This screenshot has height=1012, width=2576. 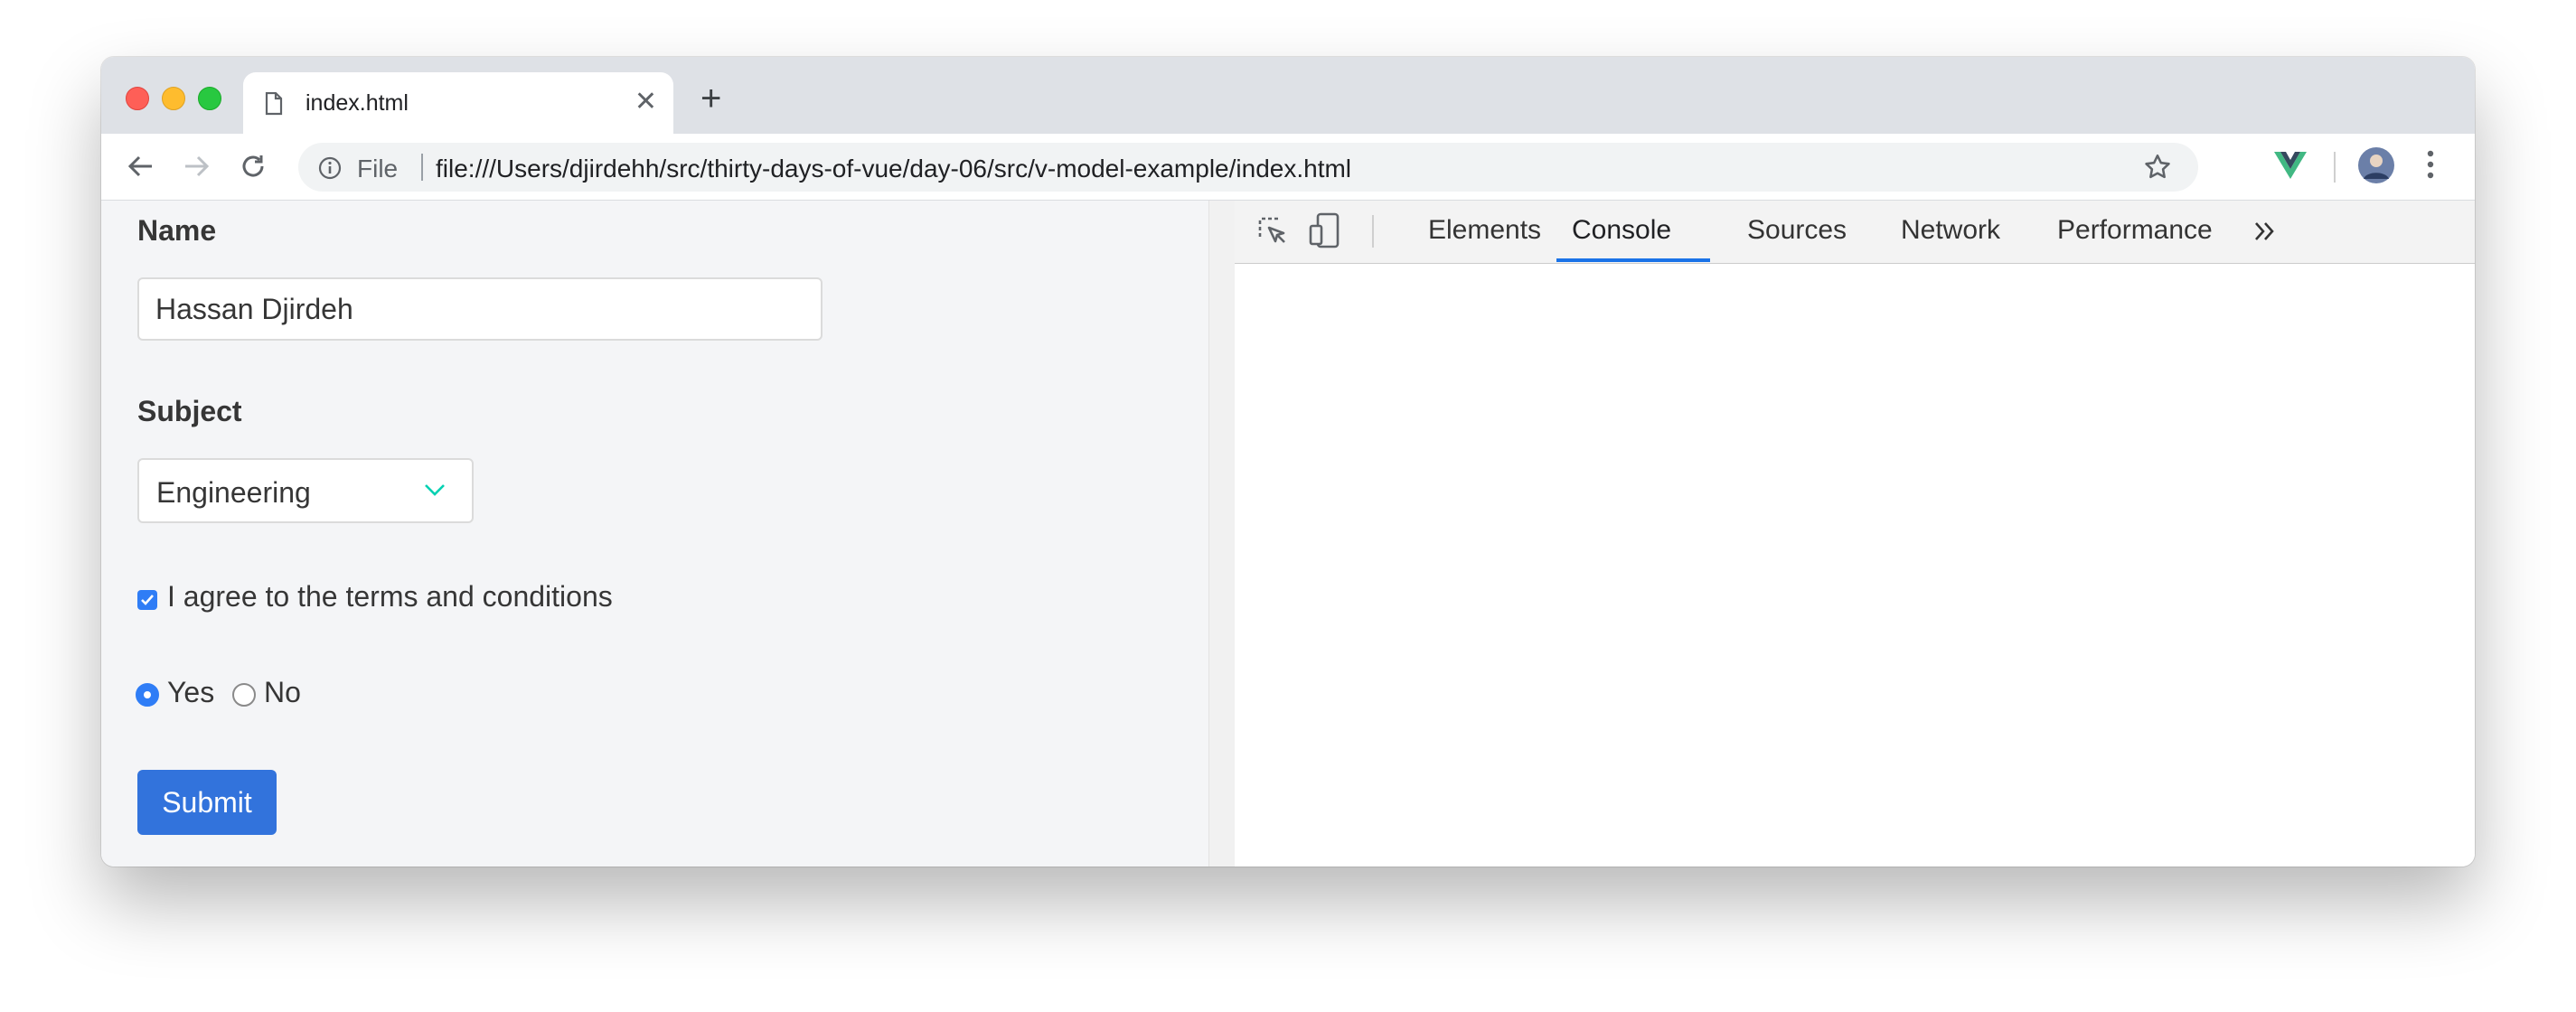 I want to click on maximize-window-button, so click(x=210, y=99).